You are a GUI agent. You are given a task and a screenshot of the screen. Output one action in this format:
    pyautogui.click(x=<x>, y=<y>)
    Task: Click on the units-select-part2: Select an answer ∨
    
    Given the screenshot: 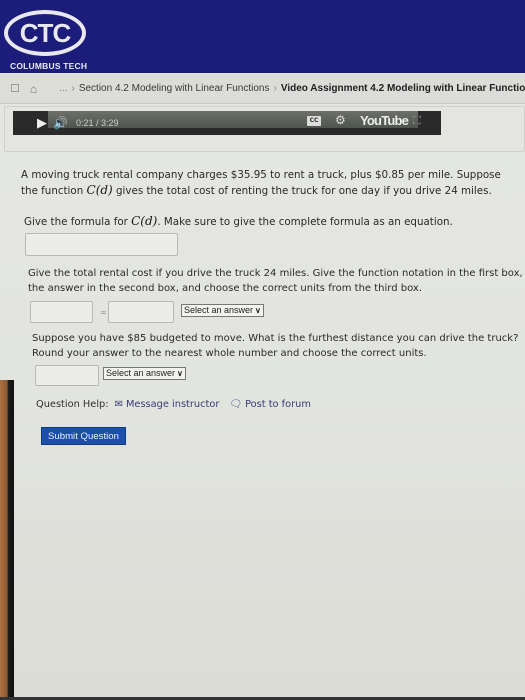 What is the action you would take?
    pyautogui.click(x=222, y=310)
    